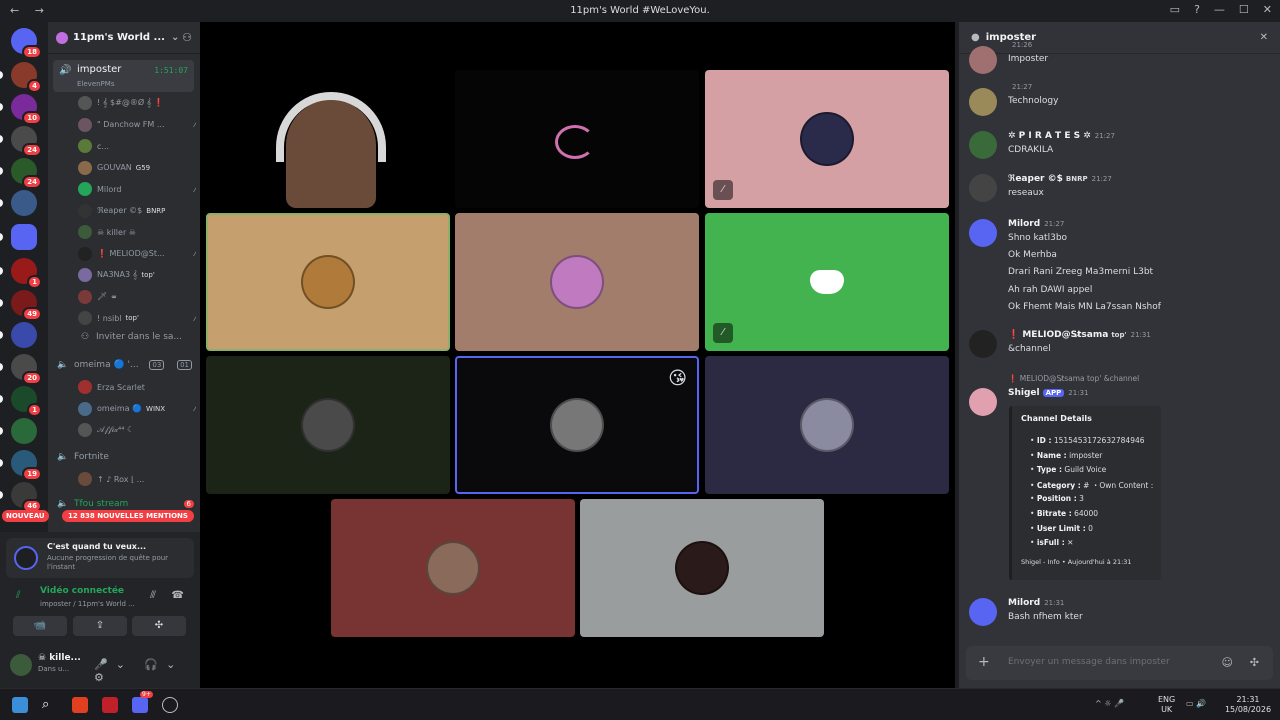  What do you see at coordinates (137, 318) in the screenshot?
I see `voice-member: ! nsibl top' ⁄` at bounding box center [137, 318].